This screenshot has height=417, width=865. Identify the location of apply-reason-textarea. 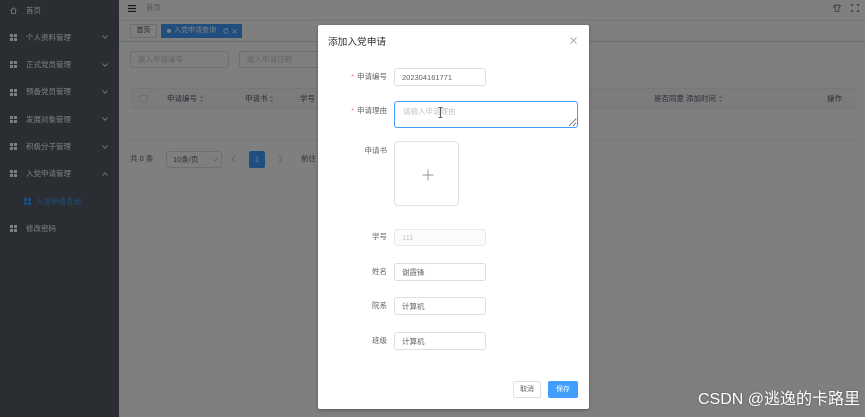
(486, 114).